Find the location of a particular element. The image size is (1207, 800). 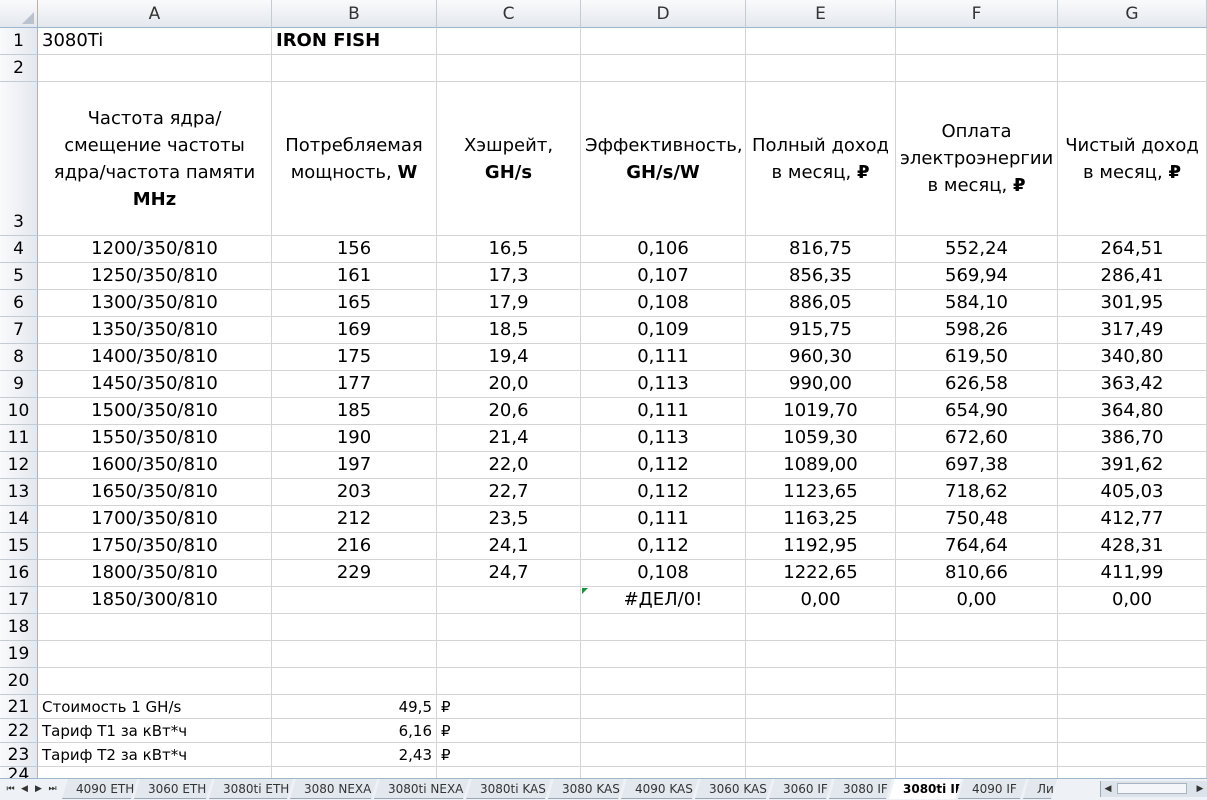

row-header-22: 22 is located at coordinates (19, 731).